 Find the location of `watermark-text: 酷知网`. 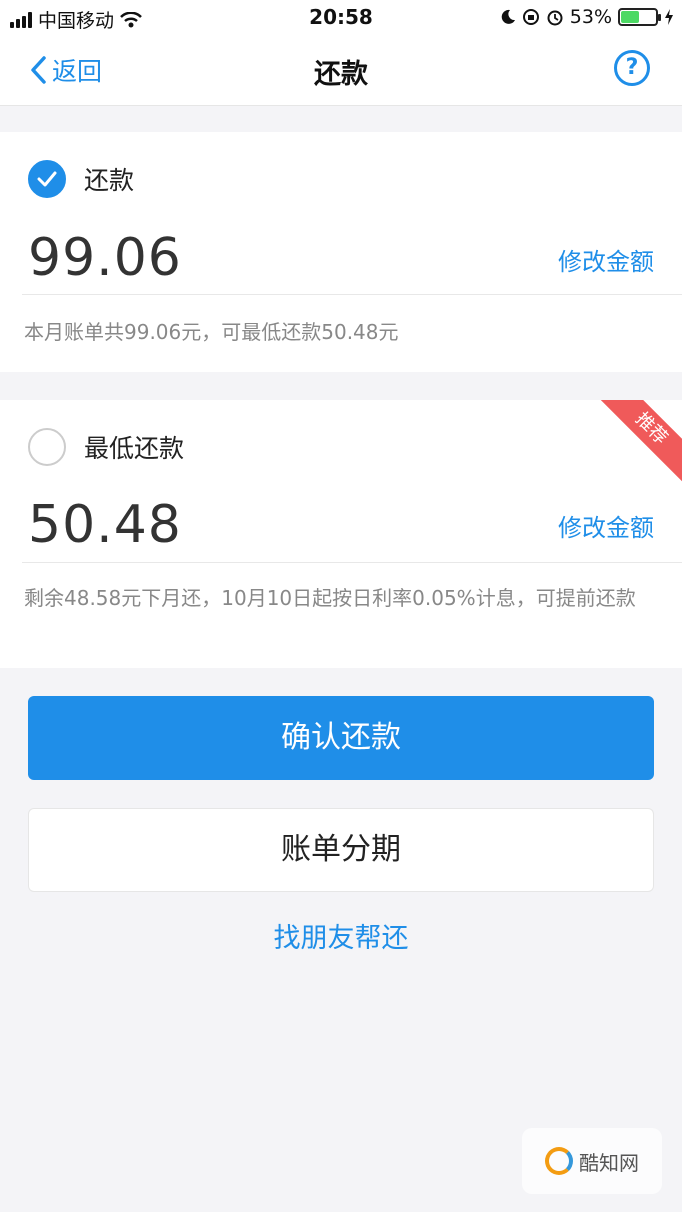

watermark-text: 酷知网 is located at coordinates (609, 1162).